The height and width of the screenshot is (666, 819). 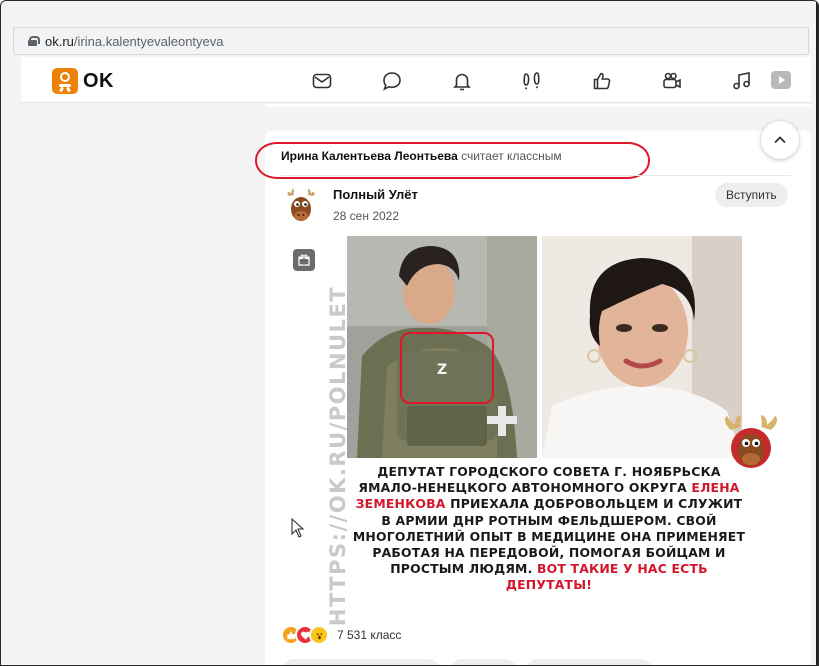 What do you see at coordinates (751, 195) in the screenshot?
I see `join-group-button: Вступить` at bounding box center [751, 195].